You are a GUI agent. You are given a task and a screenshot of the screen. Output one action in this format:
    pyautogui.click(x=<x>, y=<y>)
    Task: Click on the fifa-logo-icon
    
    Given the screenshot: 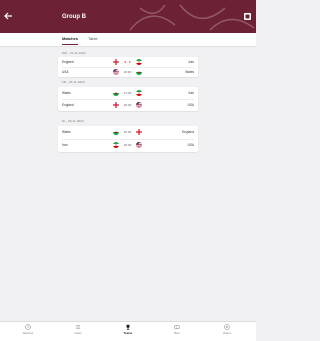 What is the action you would take?
    pyautogui.click(x=247, y=16)
    